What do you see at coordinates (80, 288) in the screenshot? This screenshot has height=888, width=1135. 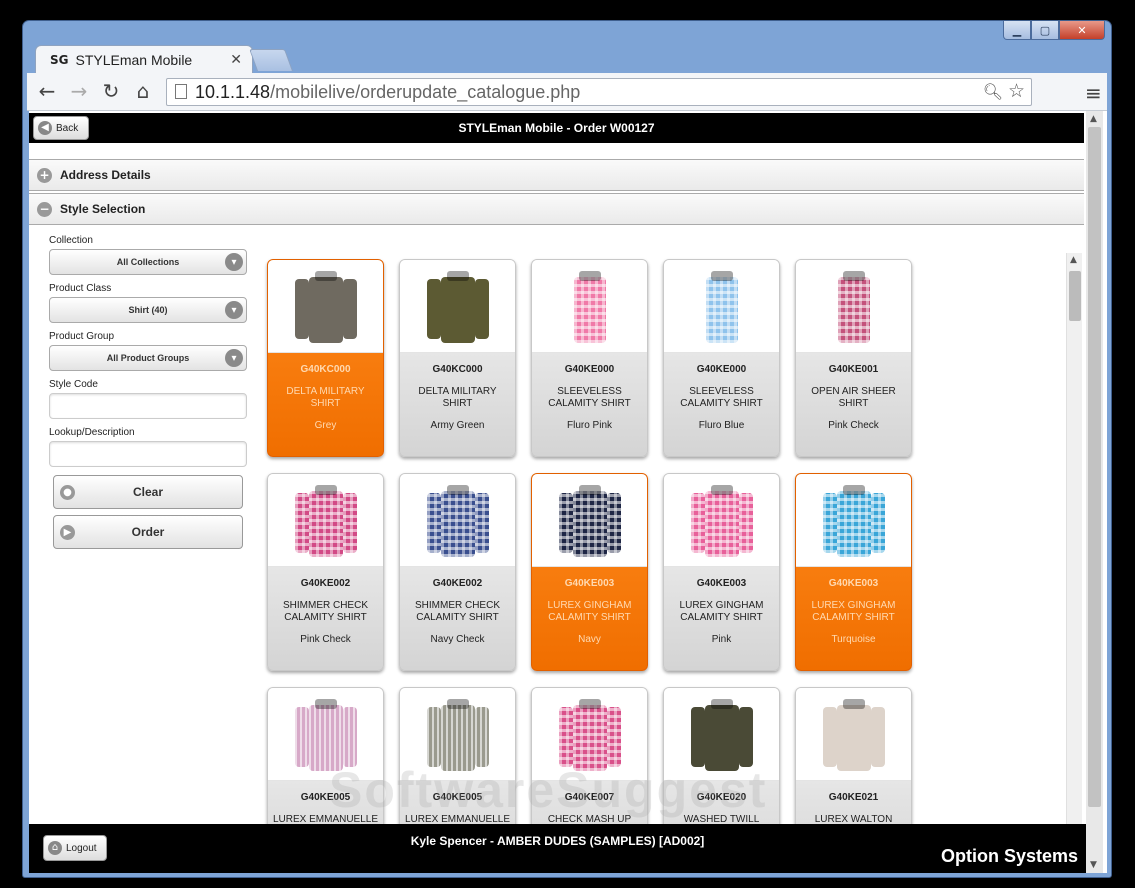 I see `product-class-label: Product Class` at bounding box center [80, 288].